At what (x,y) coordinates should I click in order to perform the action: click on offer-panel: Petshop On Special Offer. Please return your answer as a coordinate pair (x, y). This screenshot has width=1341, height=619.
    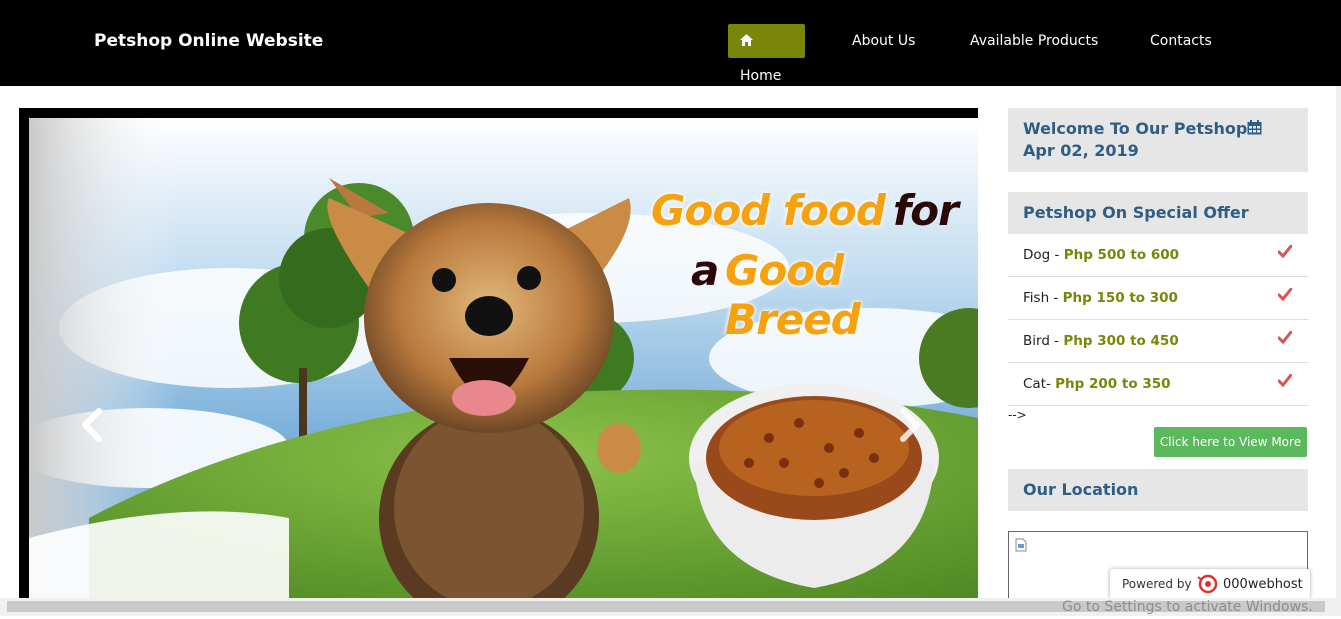
    Looking at the image, I should click on (1158, 213).